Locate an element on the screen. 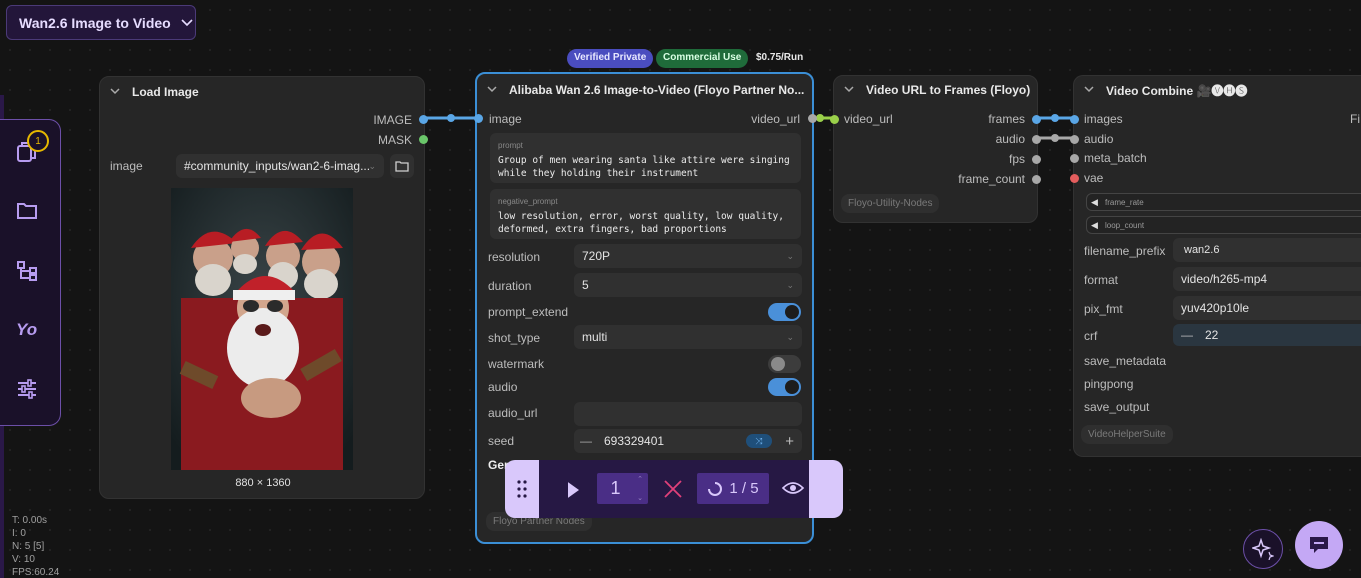 The width and height of the screenshot is (1361, 578). node-title: Load Image is located at coordinates (165, 92).